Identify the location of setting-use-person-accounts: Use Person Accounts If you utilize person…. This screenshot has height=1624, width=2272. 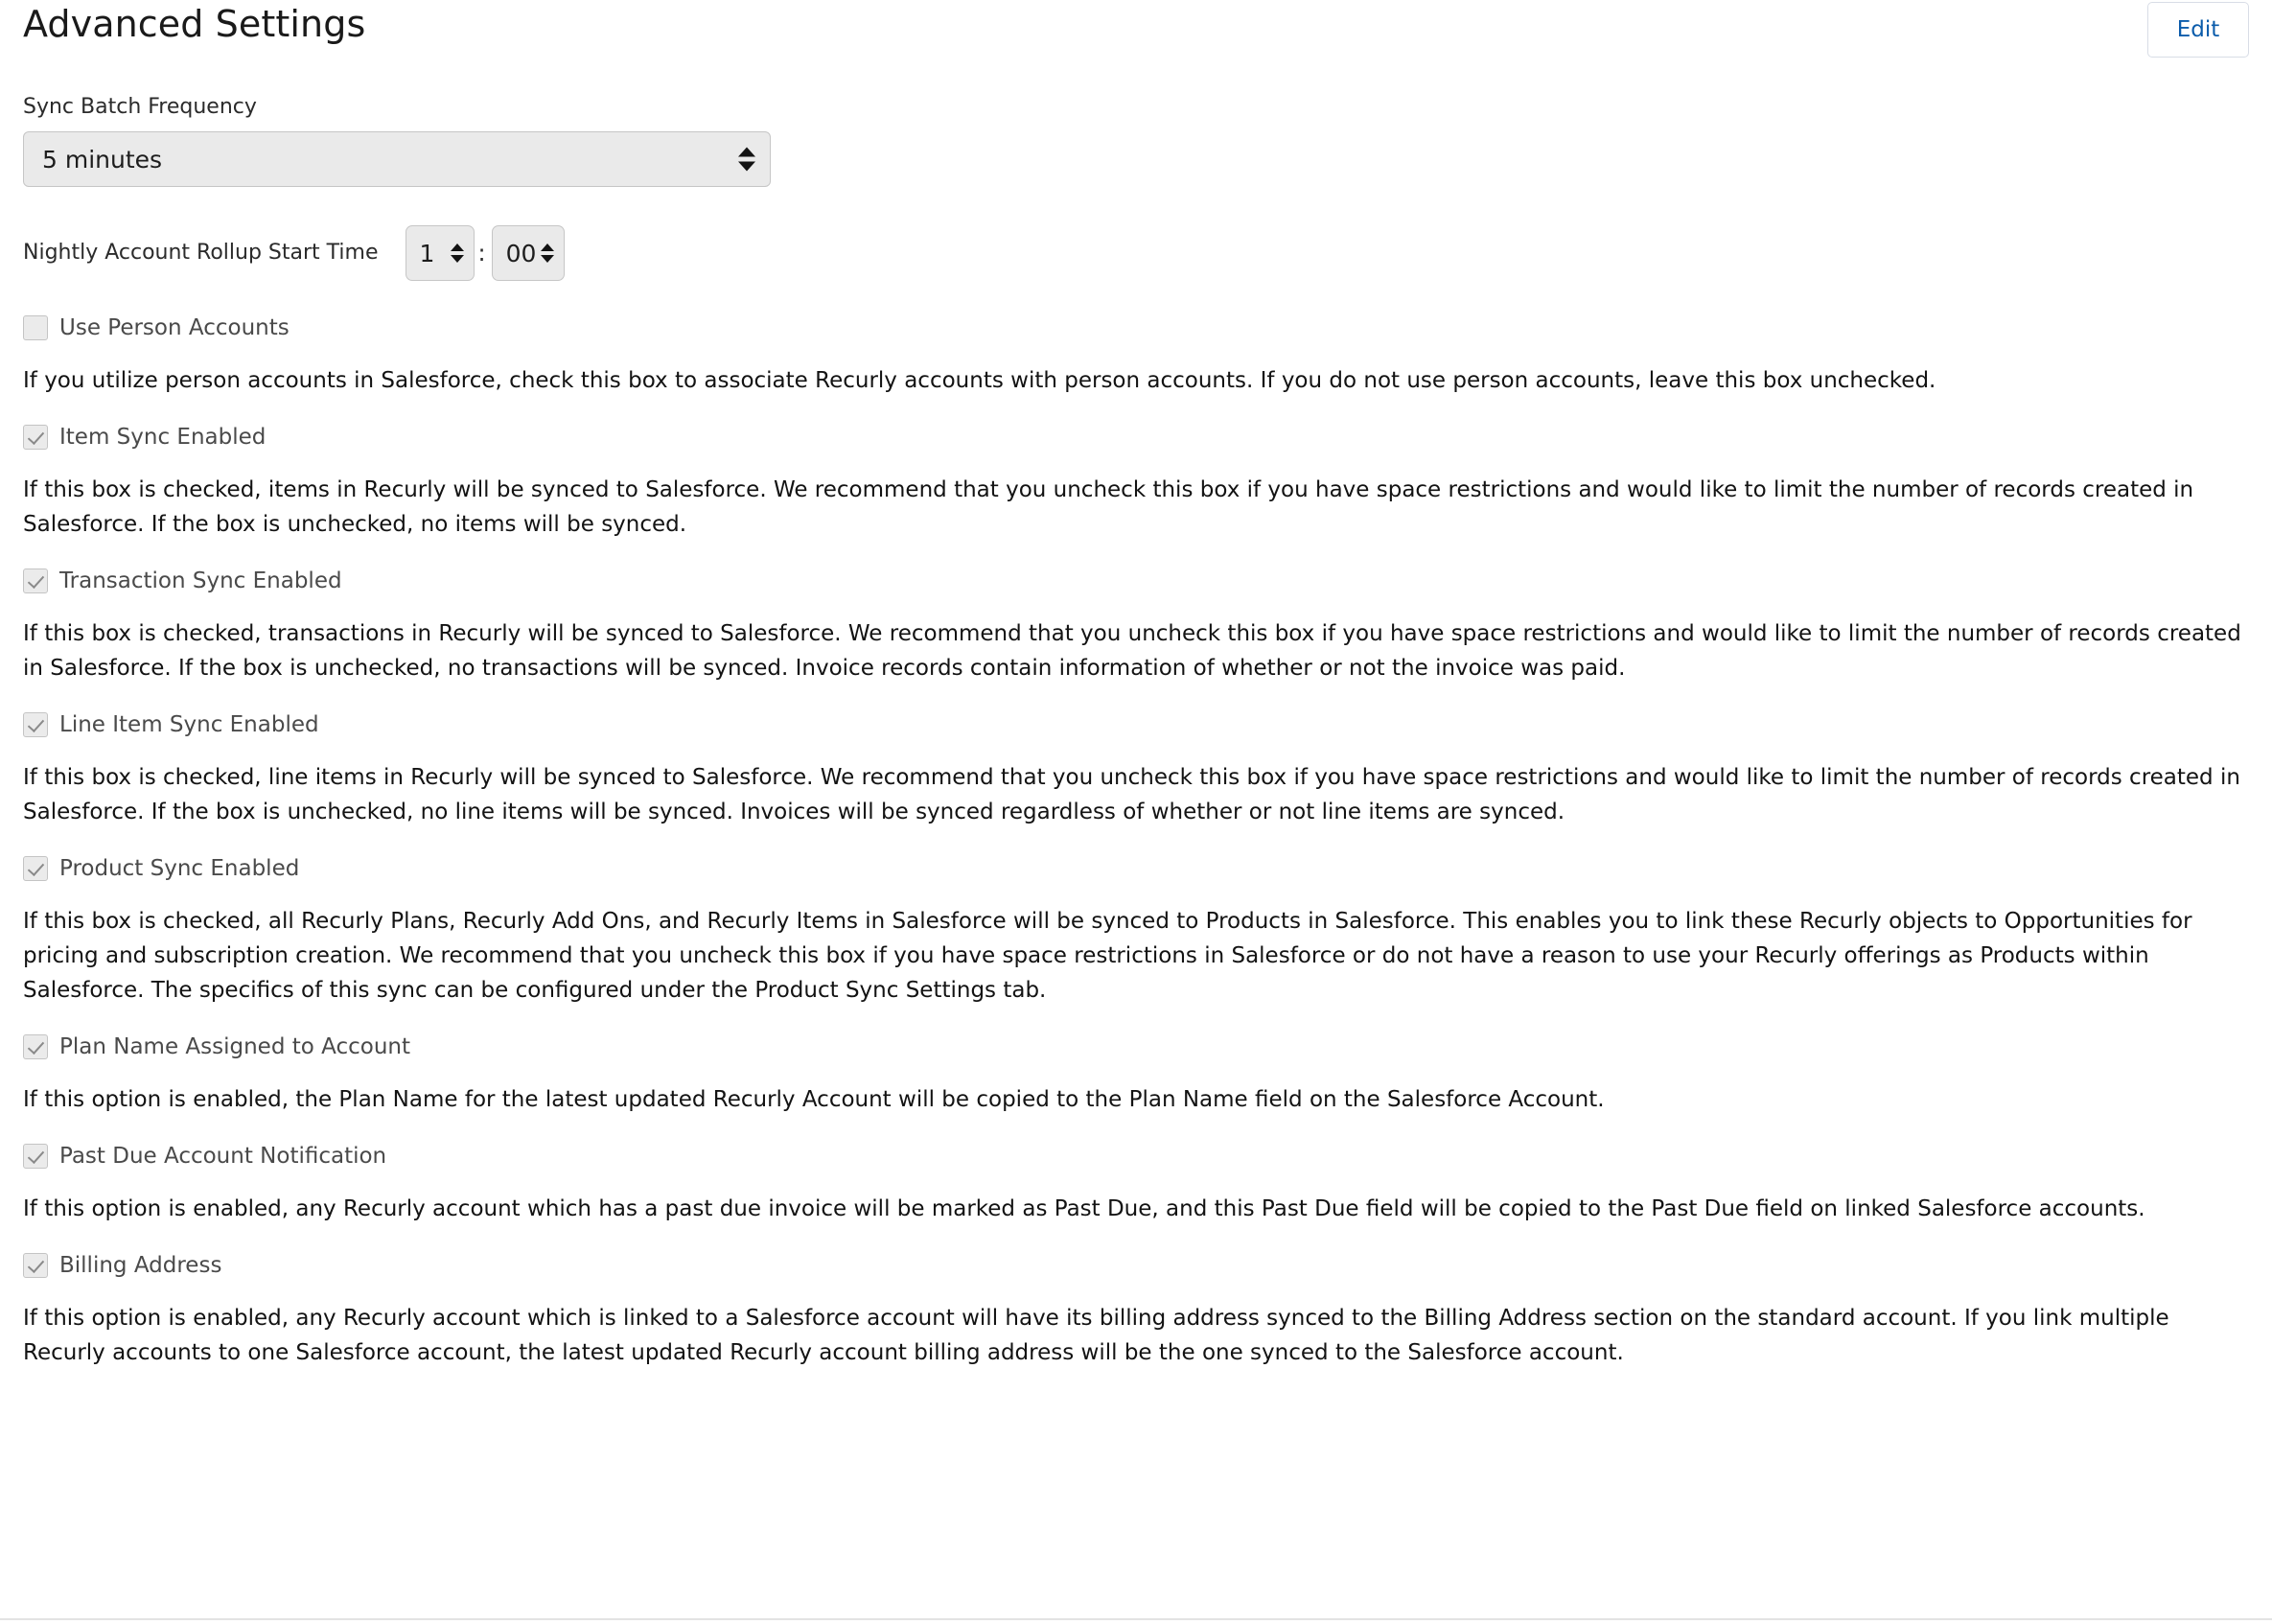
(1136, 355).